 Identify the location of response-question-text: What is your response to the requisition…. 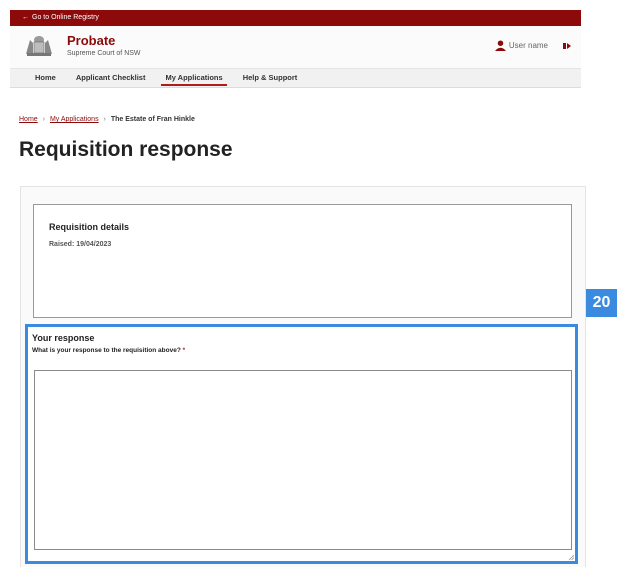
(106, 350).